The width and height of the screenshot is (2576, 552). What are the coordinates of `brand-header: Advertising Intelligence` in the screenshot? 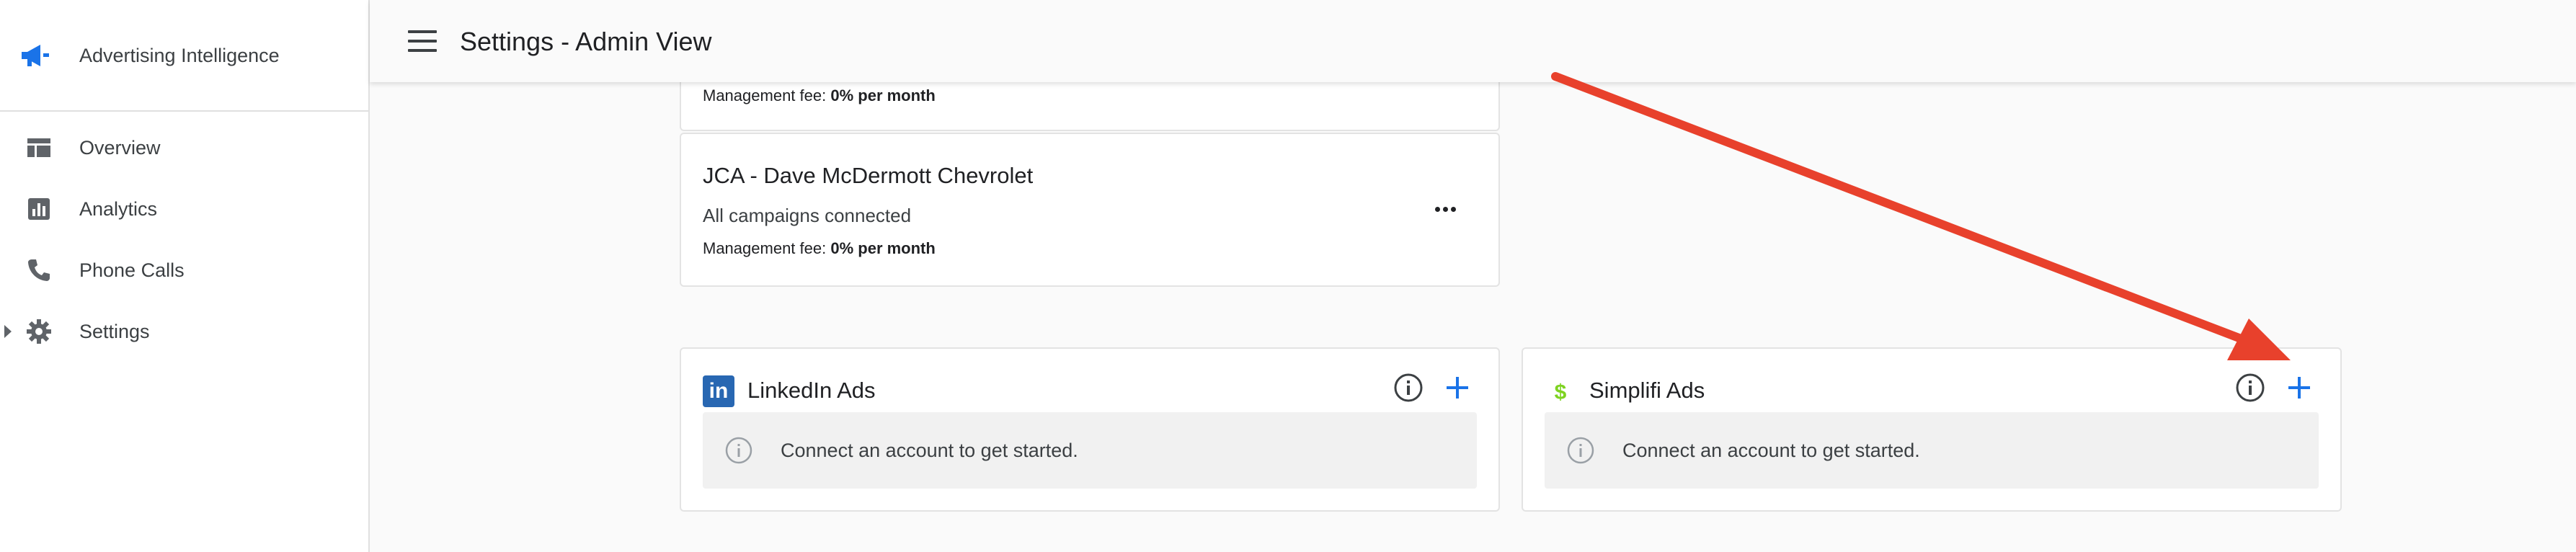 It's located at (184, 56).